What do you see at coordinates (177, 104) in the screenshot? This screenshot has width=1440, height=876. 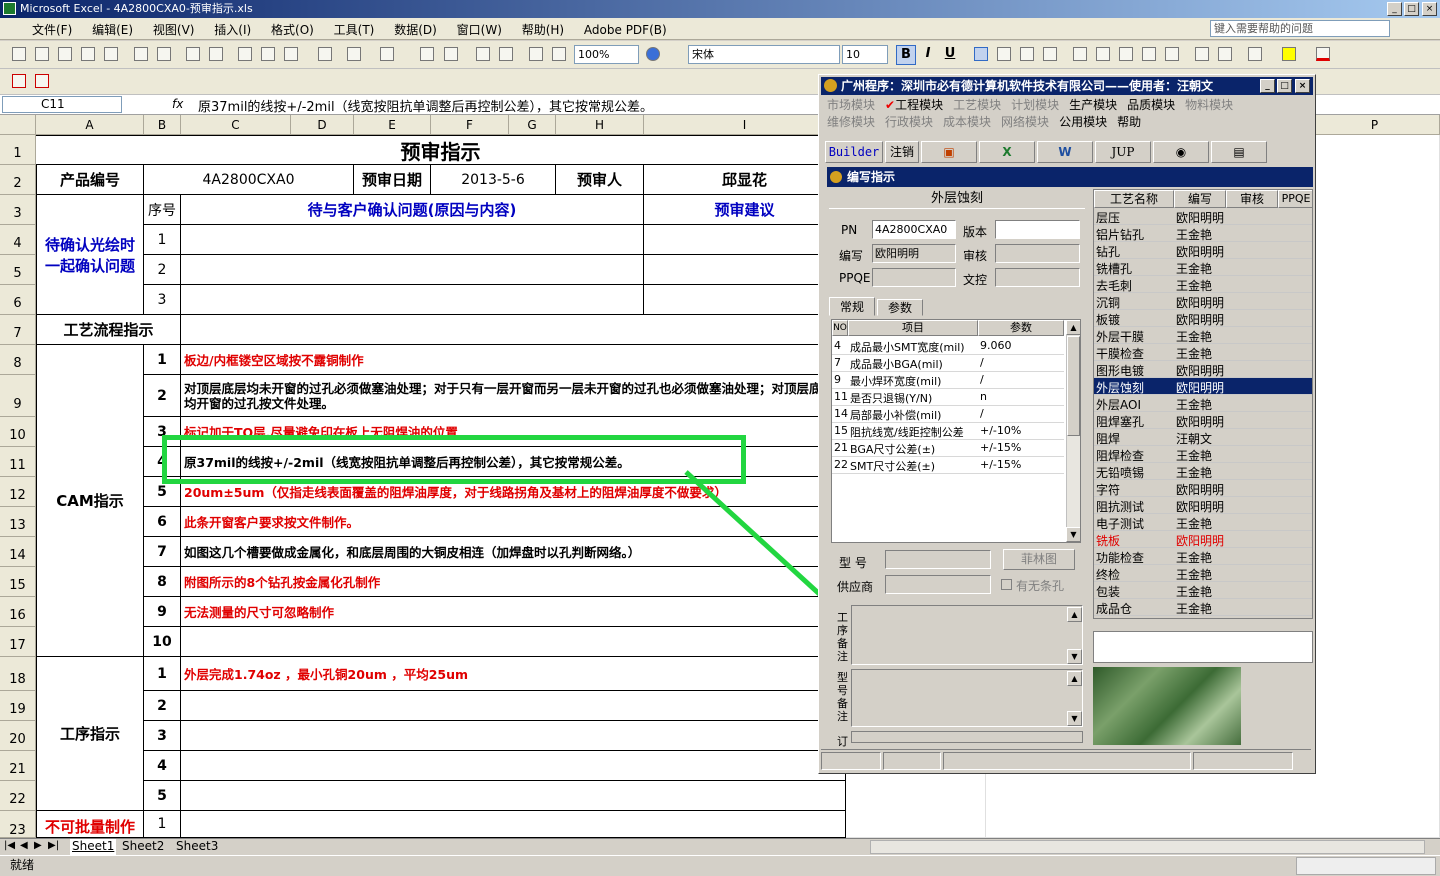 I see `fx-icon: fx` at bounding box center [177, 104].